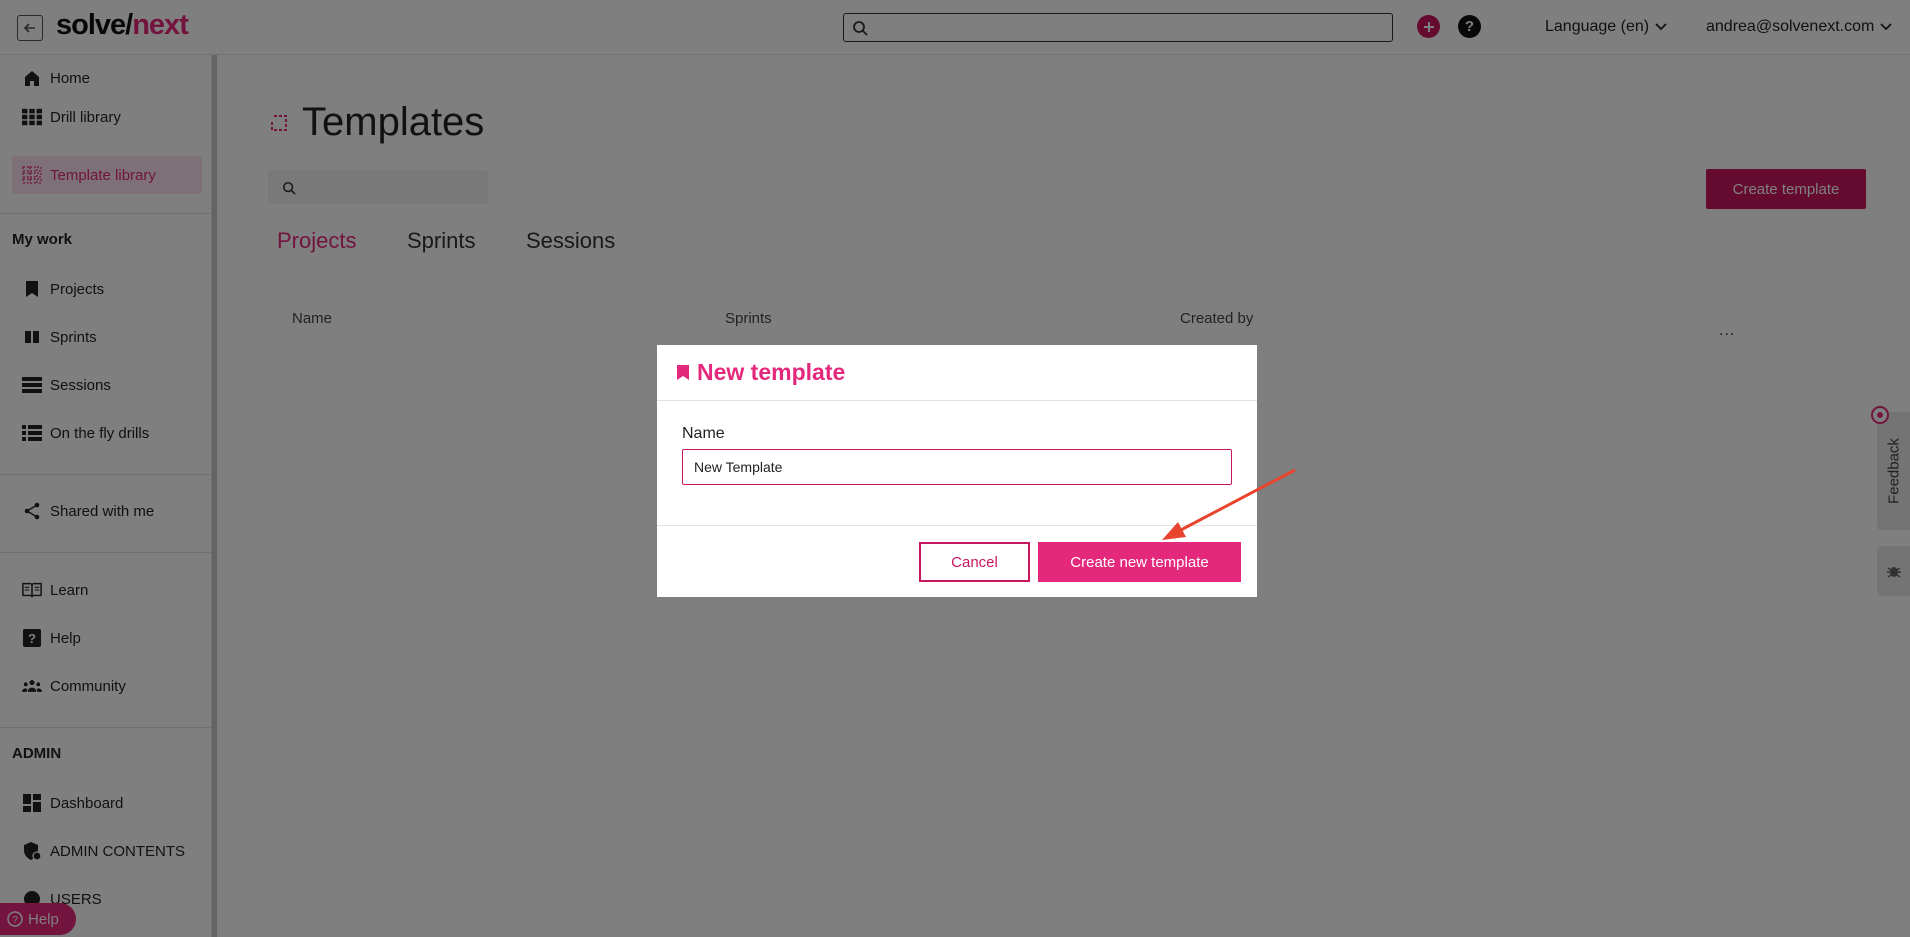 Image resolution: width=1910 pixels, height=937 pixels. Describe the element at coordinates (957, 467) in the screenshot. I see `template-name-input` at that location.